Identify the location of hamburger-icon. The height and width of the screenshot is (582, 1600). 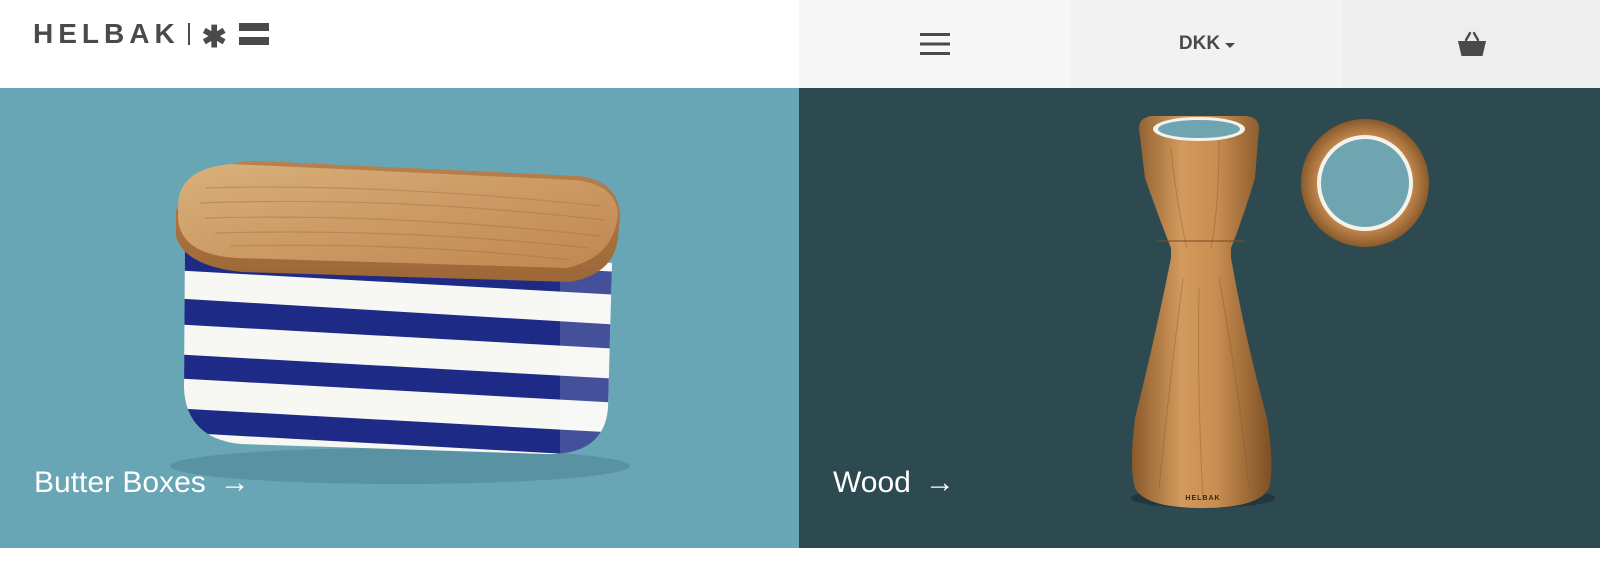
(935, 44).